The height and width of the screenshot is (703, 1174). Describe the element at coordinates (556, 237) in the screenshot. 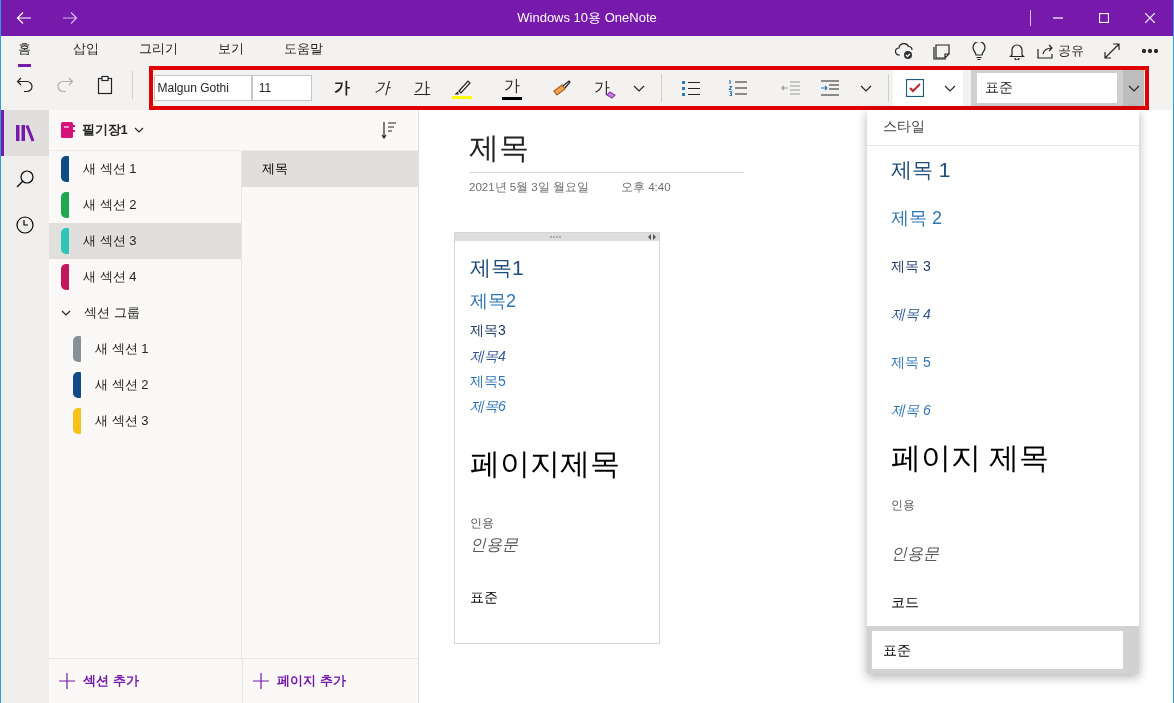

I see `drag-handle-icon` at that location.